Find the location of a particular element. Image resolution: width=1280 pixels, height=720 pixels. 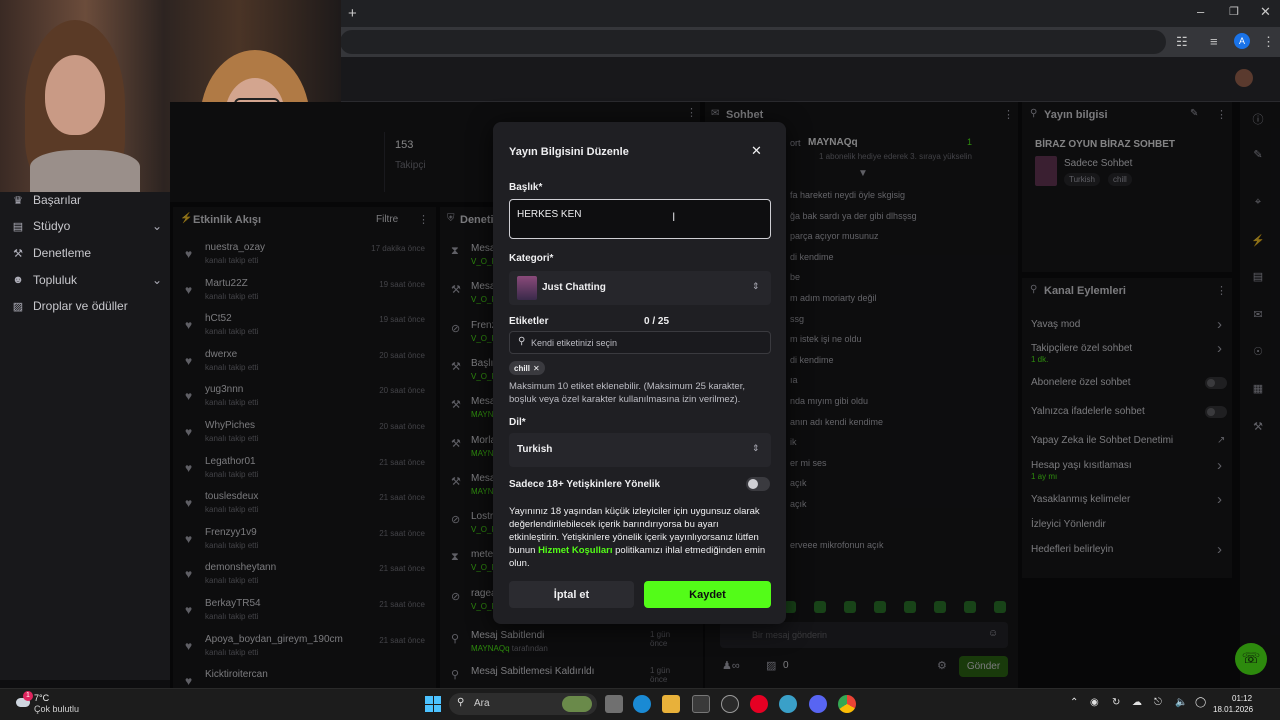

tray-app-icon: ◉ is located at coordinates (1094, 702).